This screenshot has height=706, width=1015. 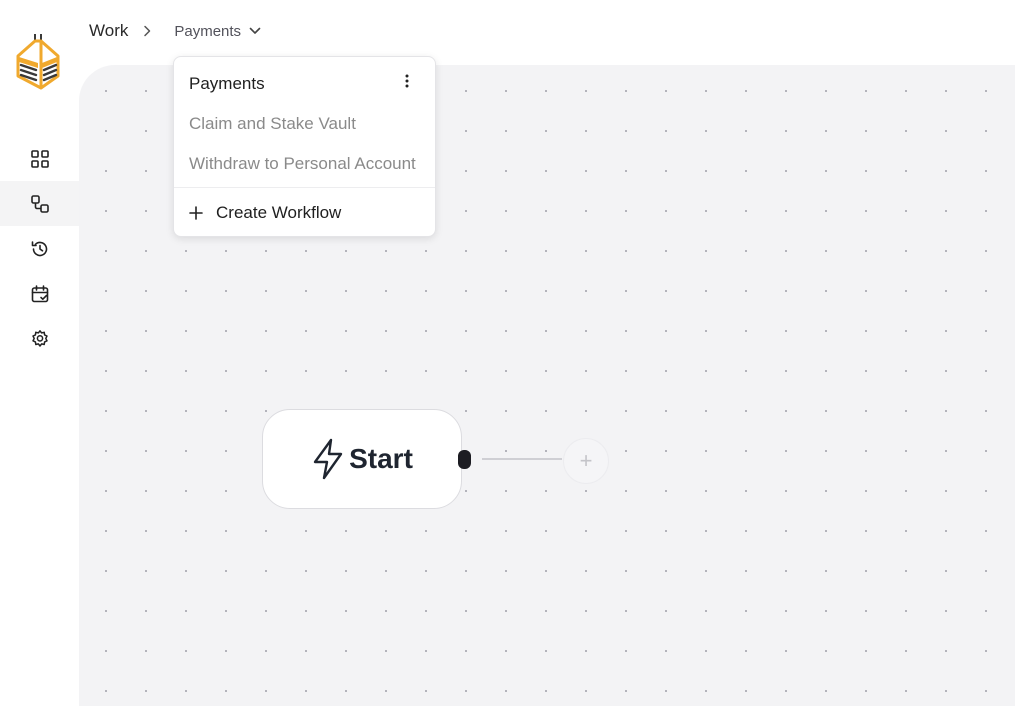 I want to click on calendar-check-icon, so click(x=39, y=293).